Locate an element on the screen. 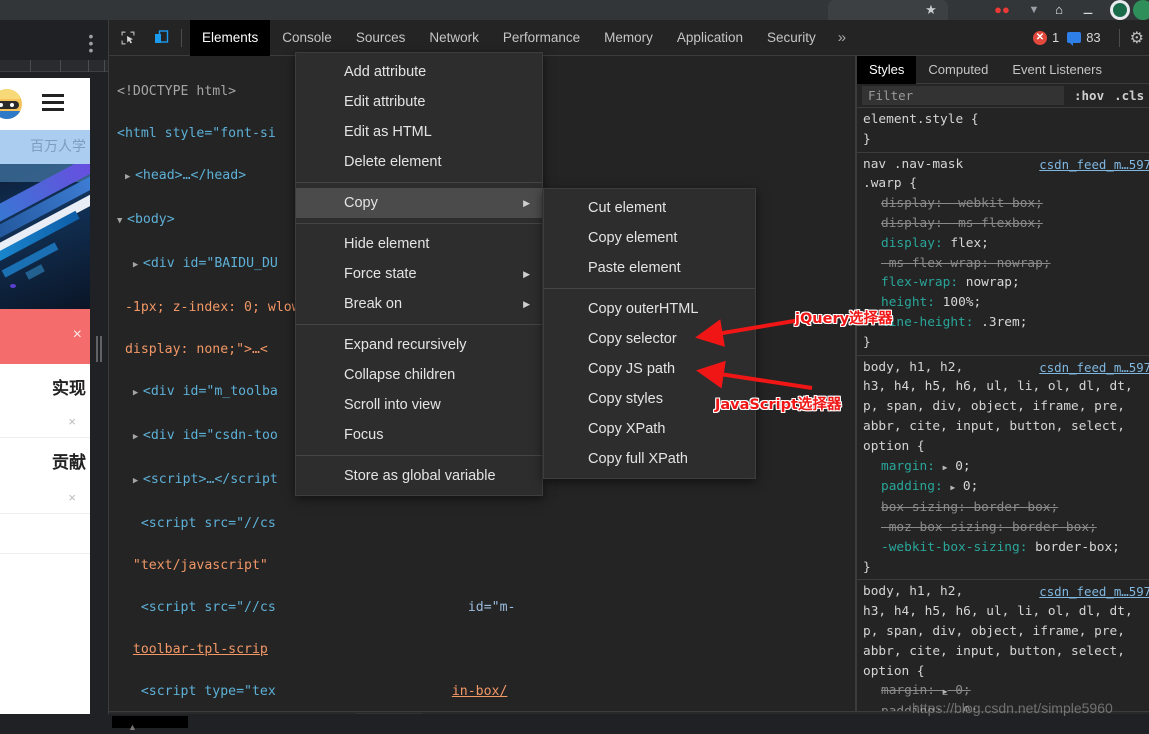  css-property: display: -ms-flexbox; is located at coordinates (1006, 224).